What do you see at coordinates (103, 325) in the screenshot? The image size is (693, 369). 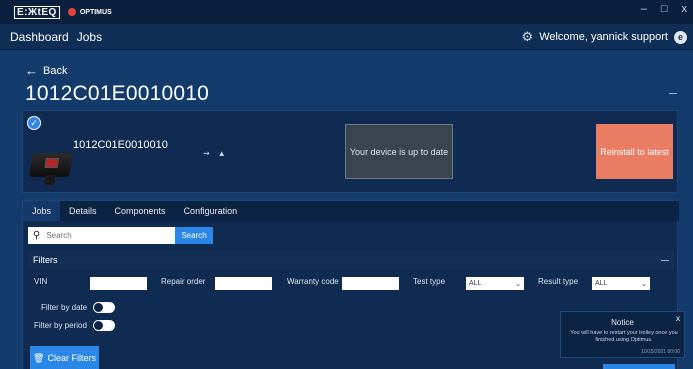 I see `filter-by-period-toggle` at bounding box center [103, 325].